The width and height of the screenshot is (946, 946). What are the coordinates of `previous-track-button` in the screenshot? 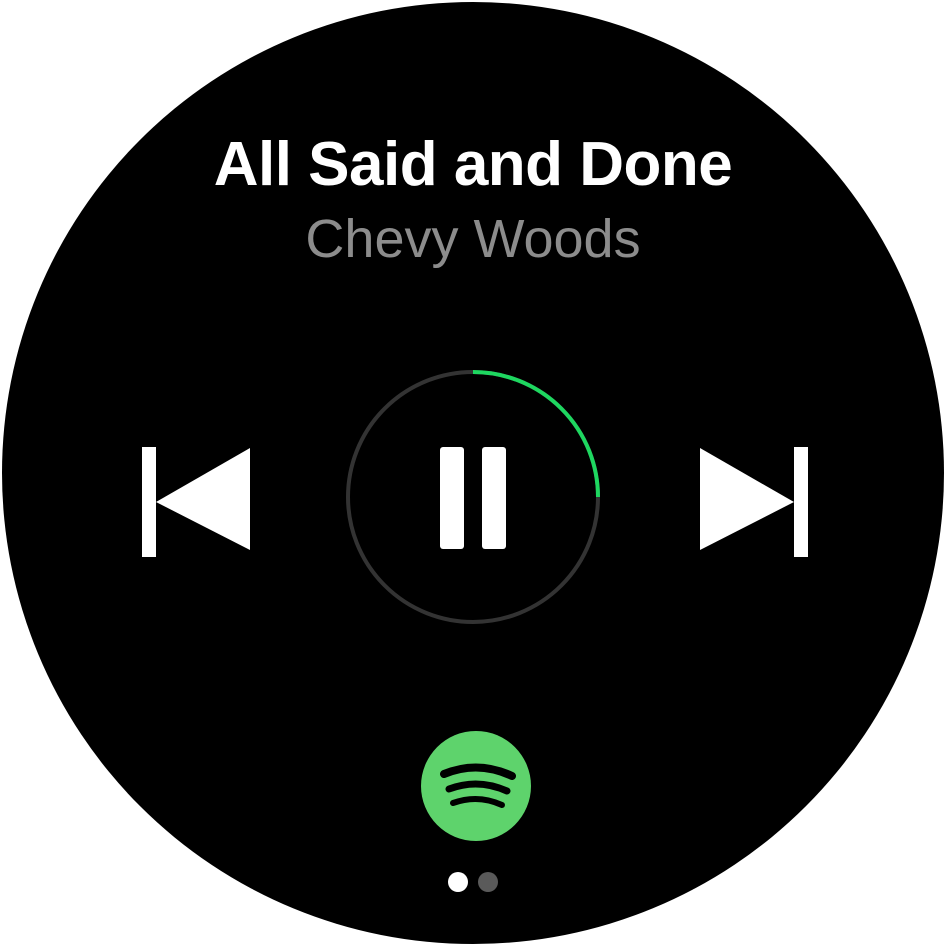 It's located at (198, 502).